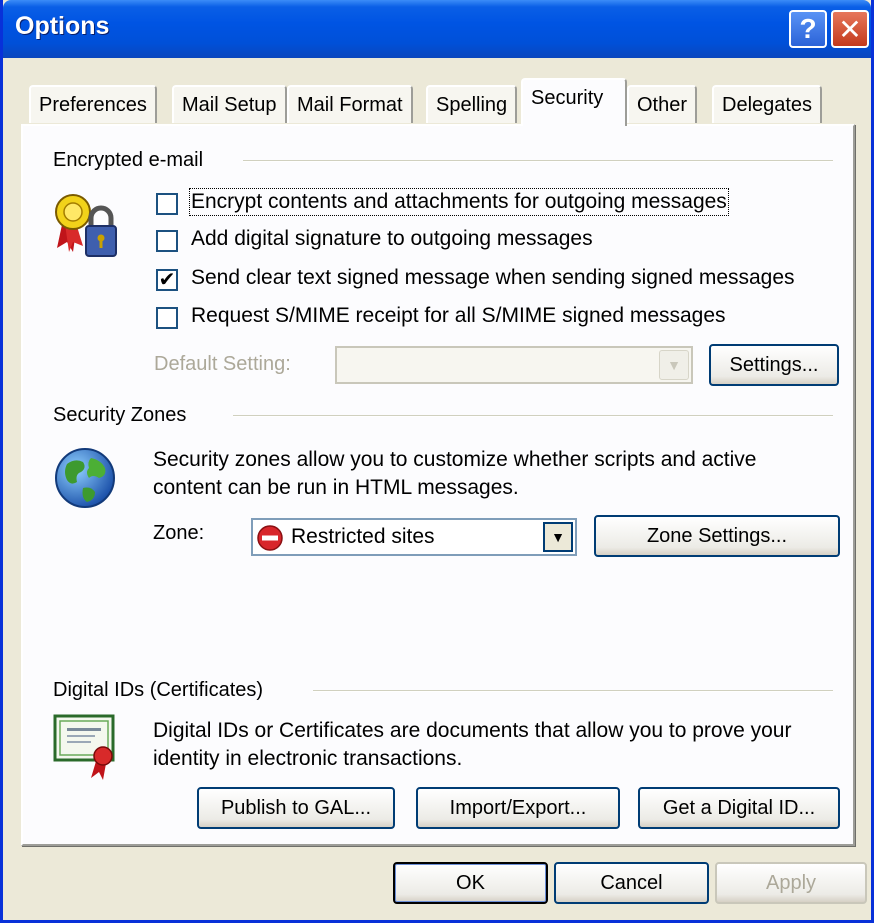 This screenshot has height=923, width=874. I want to click on zones-description-line2: content can be run in HTML messages., so click(336, 487).